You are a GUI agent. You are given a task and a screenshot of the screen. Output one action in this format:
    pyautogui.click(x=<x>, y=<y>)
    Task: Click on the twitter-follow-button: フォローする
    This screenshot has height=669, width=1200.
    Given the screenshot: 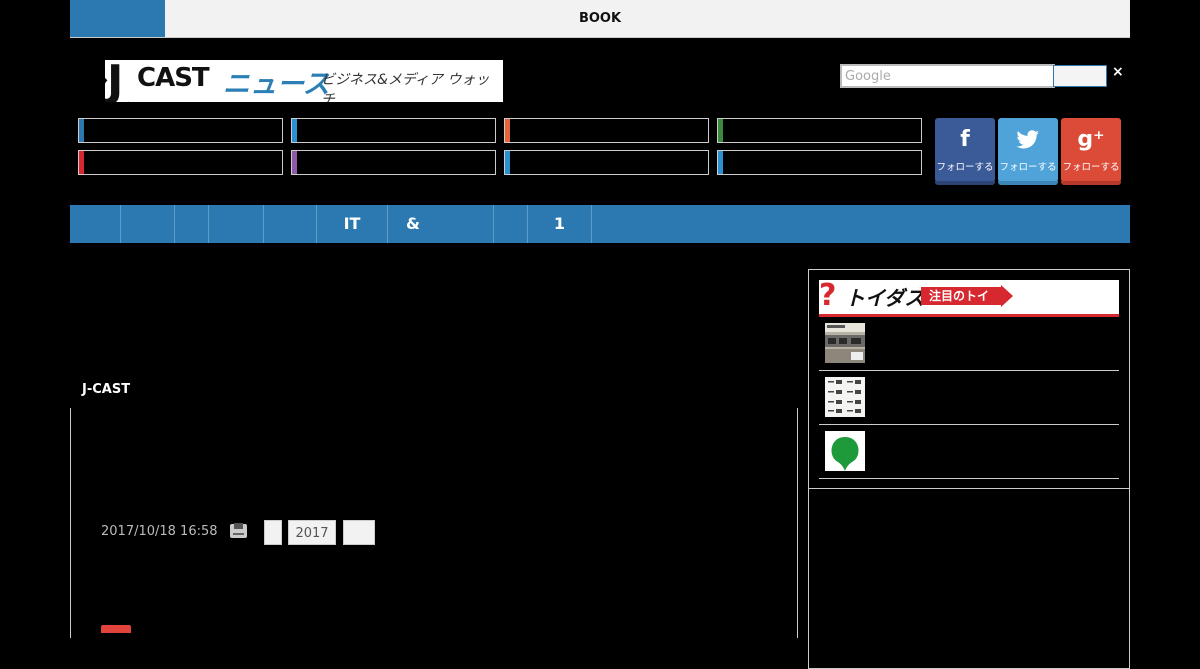 What is the action you would take?
    pyautogui.click(x=1028, y=151)
    